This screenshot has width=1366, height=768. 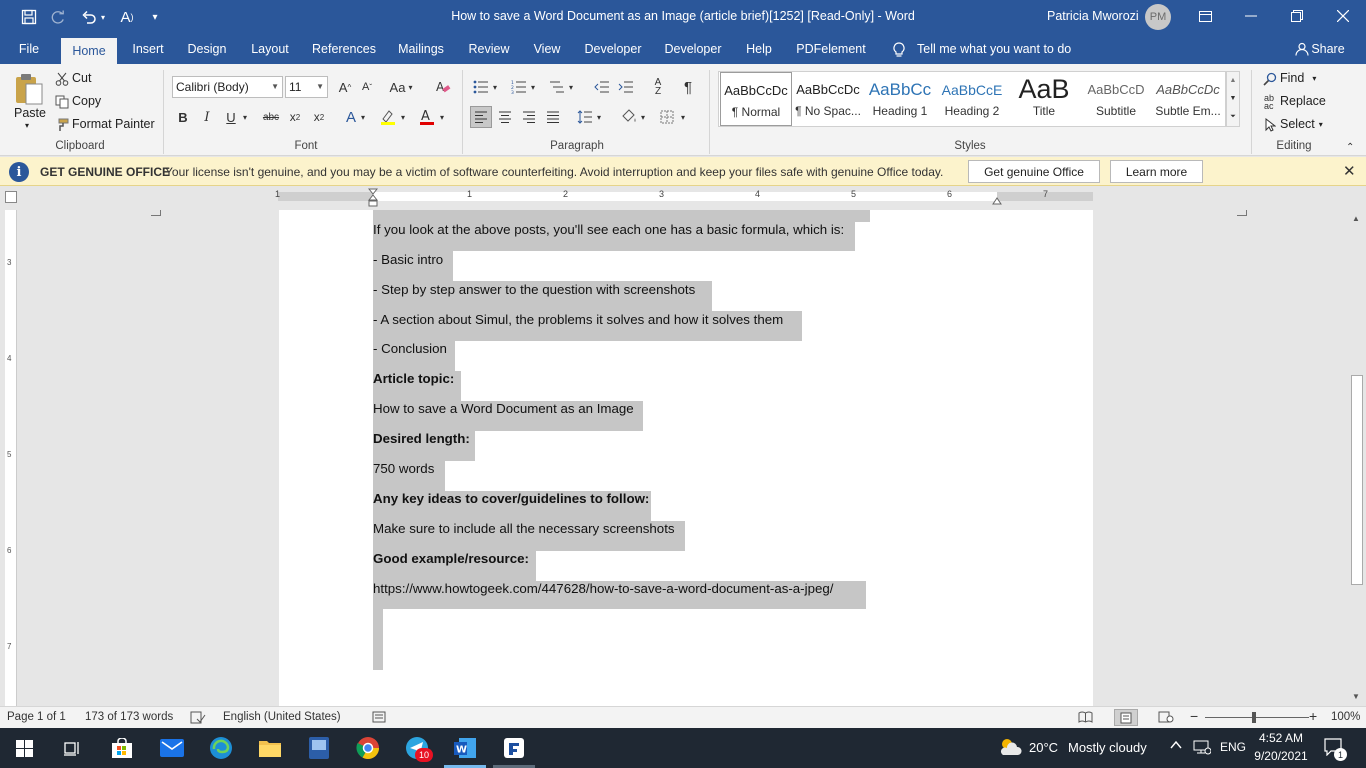 I want to click on document-heading: Desired length:, so click(x=421, y=439).